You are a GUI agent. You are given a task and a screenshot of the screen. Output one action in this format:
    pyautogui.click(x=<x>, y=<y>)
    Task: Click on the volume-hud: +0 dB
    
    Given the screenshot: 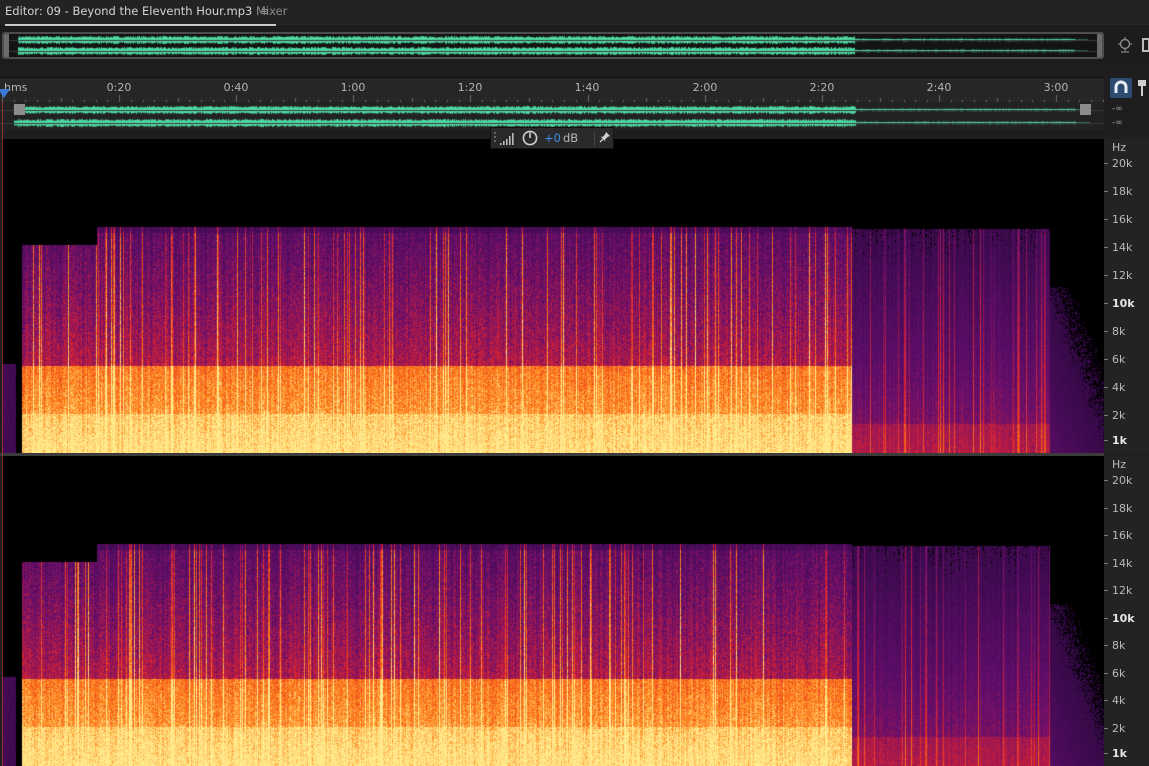 What is the action you would take?
    pyautogui.click(x=552, y=138)
    